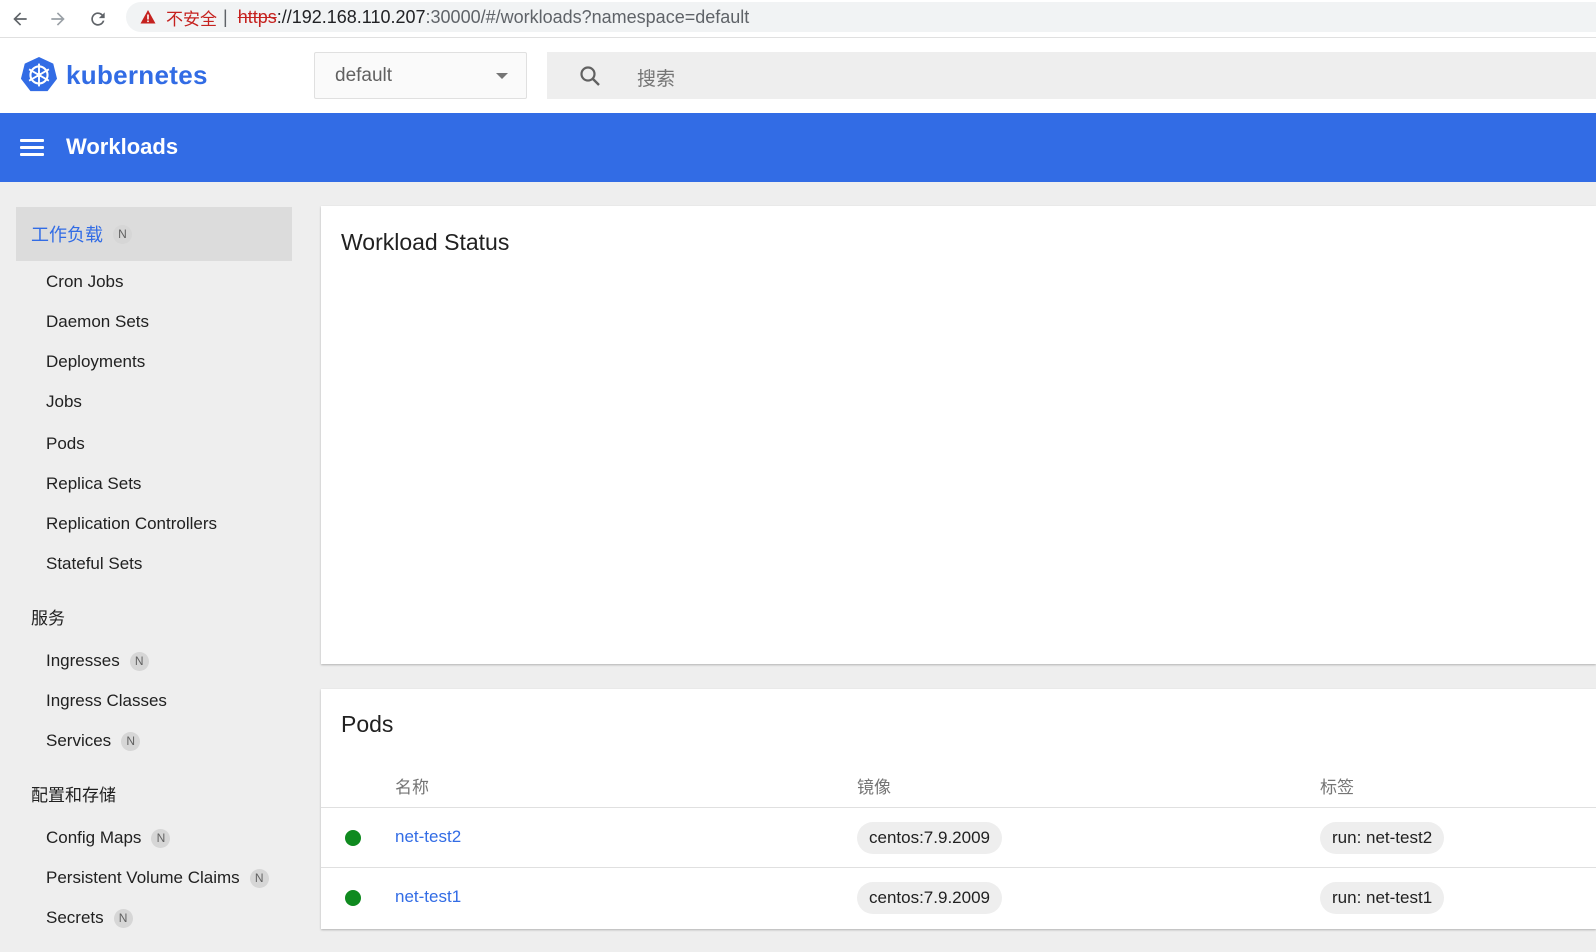  Describe the element at coordinates (587, 16) in the screenshot. I see `url-path: :30000/#/workloads?namespace=default` at that location.